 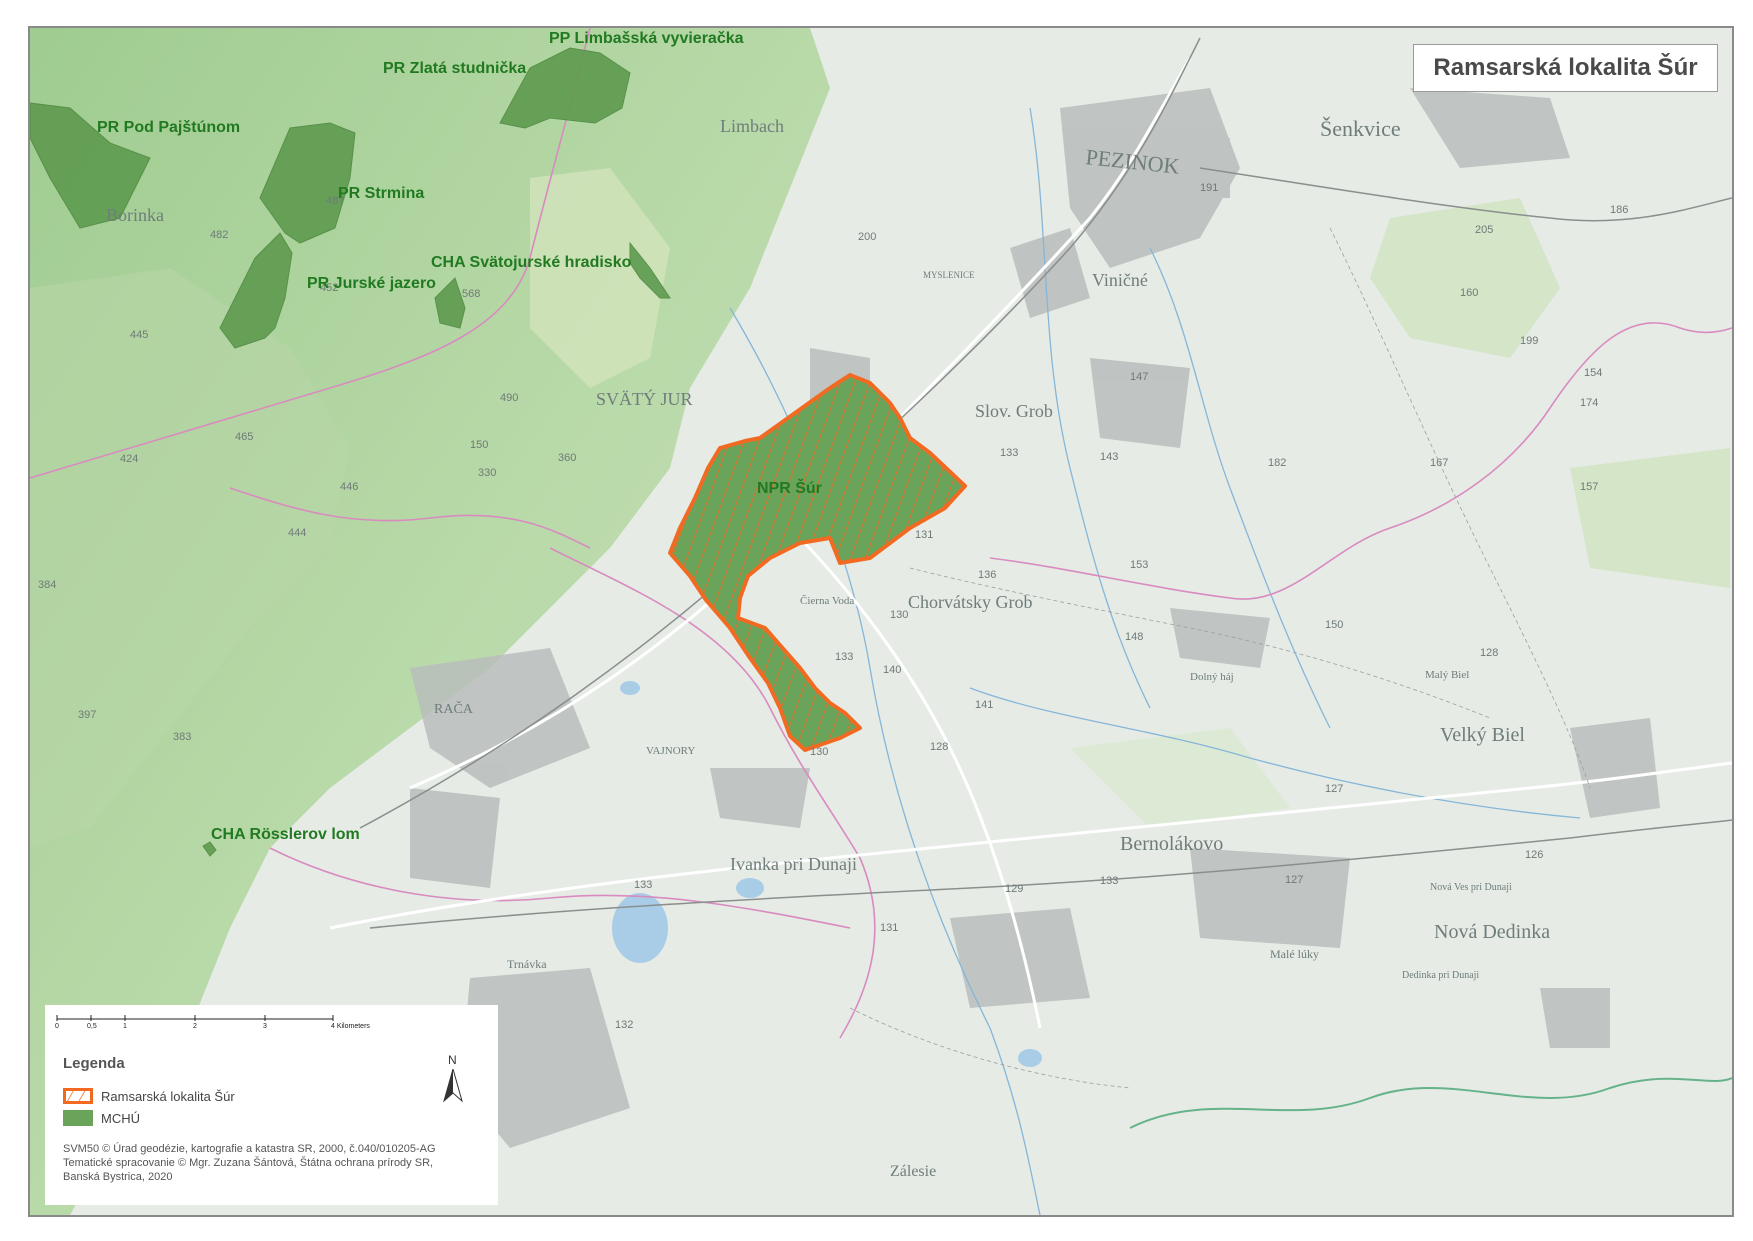 What do you see at coordinates (1139, 377) in the screenshot?
I see `svg-text: 147` at bounding box center [1139, 377].